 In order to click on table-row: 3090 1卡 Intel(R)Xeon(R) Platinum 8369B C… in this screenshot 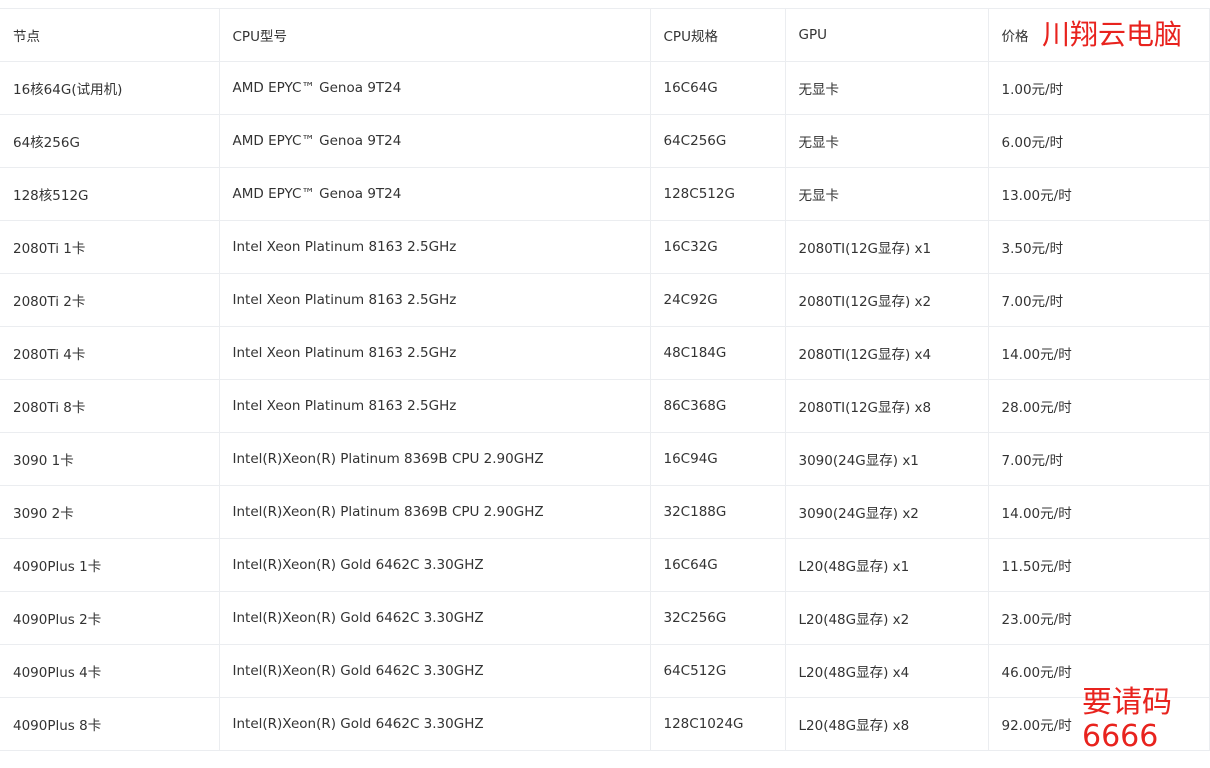, I will do `click(605, 459)`.